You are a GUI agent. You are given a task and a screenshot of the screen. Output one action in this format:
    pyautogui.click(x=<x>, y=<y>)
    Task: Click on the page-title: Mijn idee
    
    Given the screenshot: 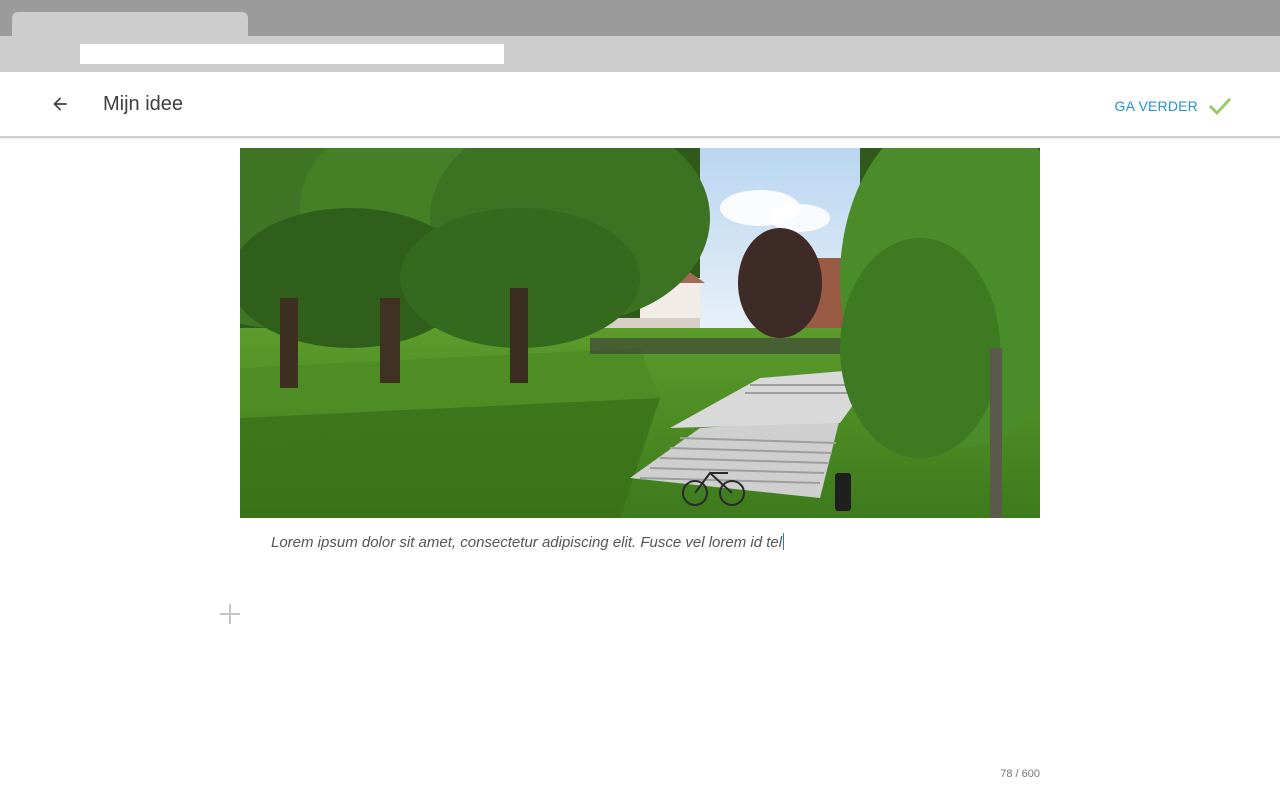 What is the action you would take?
    pyautogui.click(x=143, y=104)
    